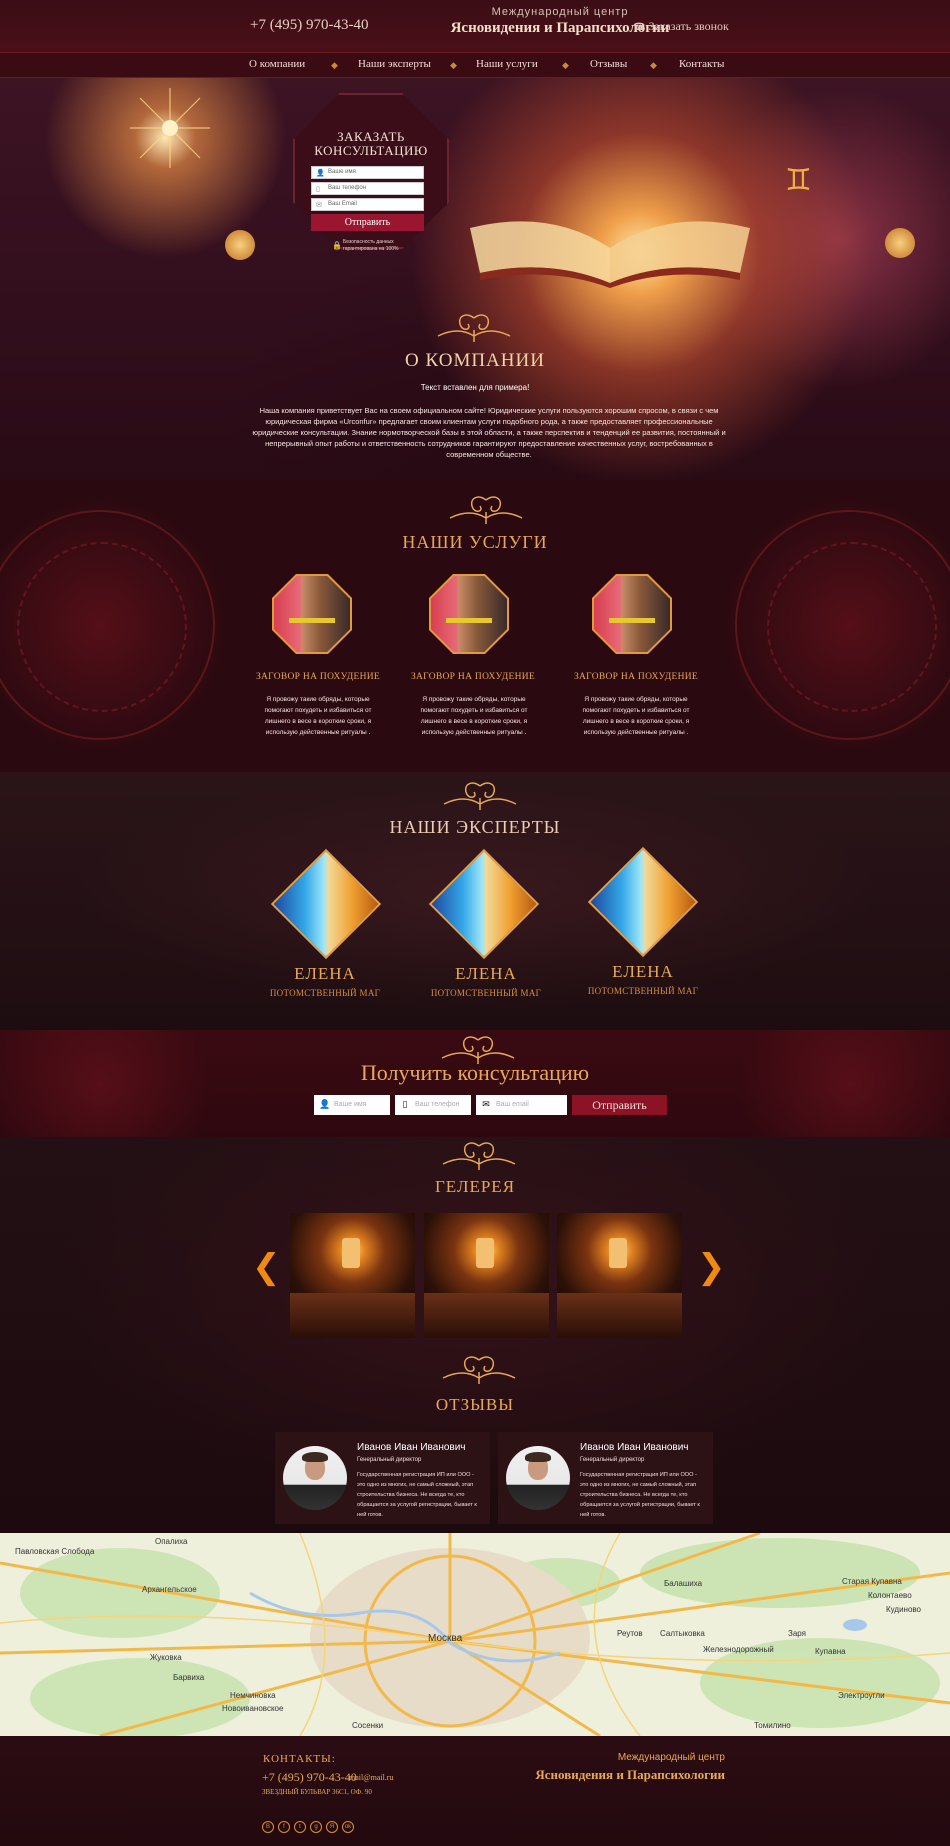  What do you see at coordinates (437, 1104) in the screenshot?
I see `consult-phone-placeholder: Ваш телефон` at bounding box center [437, 1104].